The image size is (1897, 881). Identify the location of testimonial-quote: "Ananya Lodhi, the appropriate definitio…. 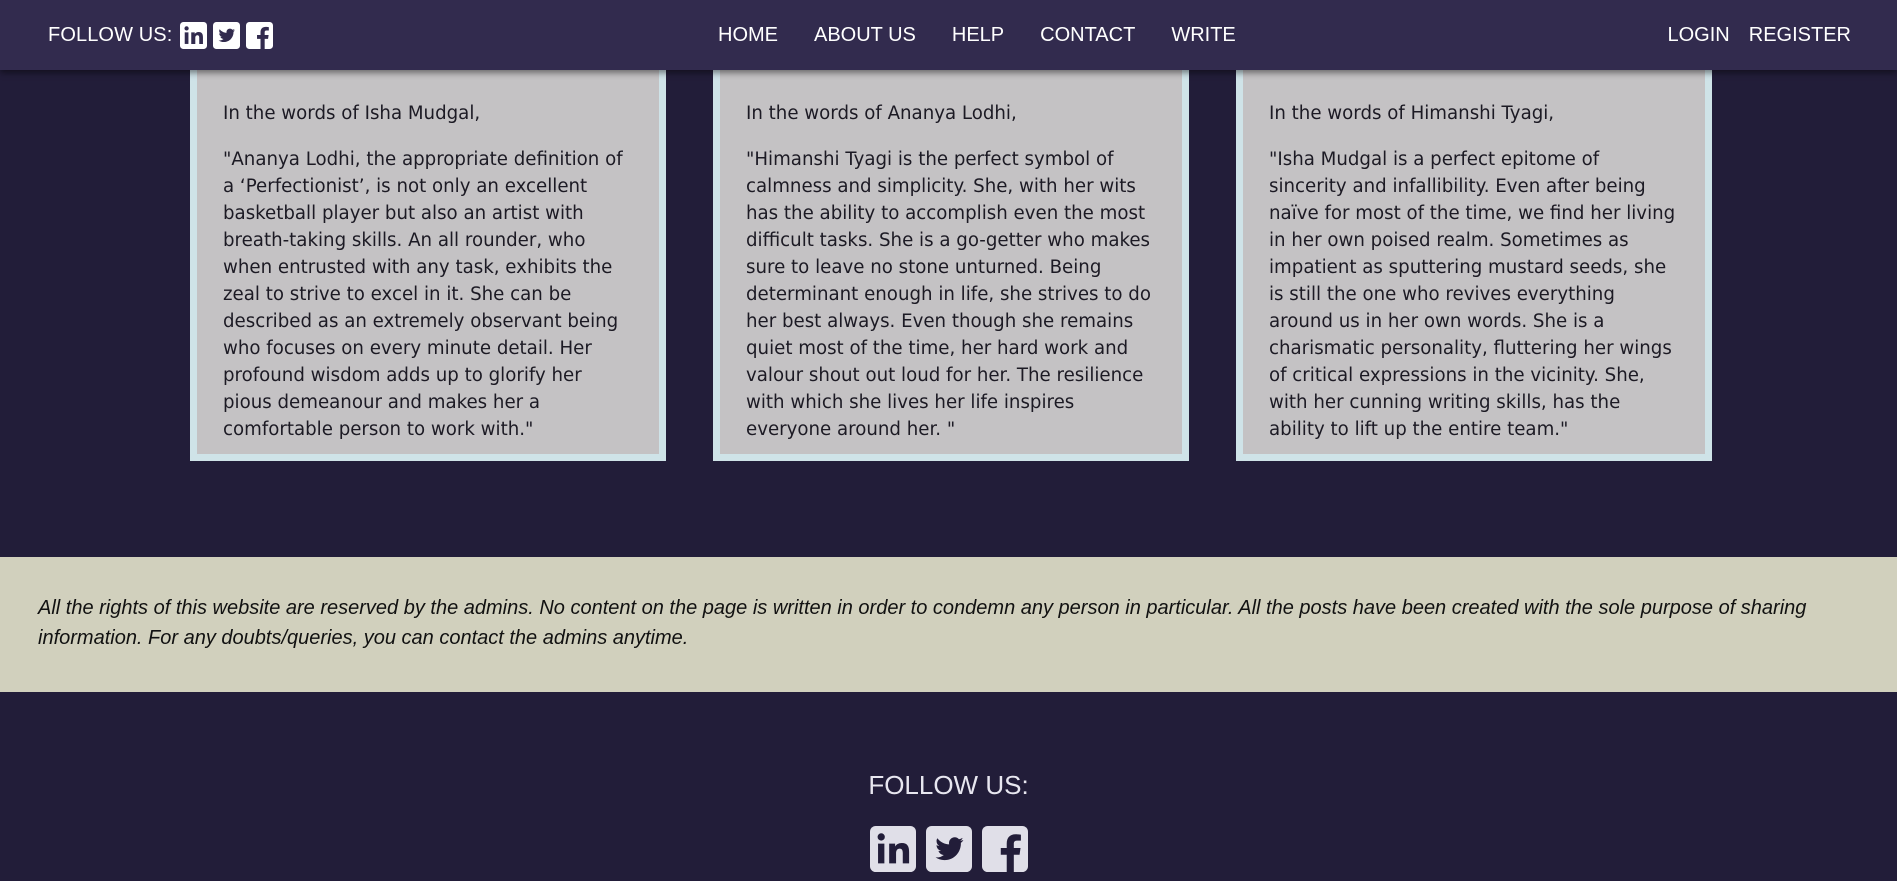
(423, 294).